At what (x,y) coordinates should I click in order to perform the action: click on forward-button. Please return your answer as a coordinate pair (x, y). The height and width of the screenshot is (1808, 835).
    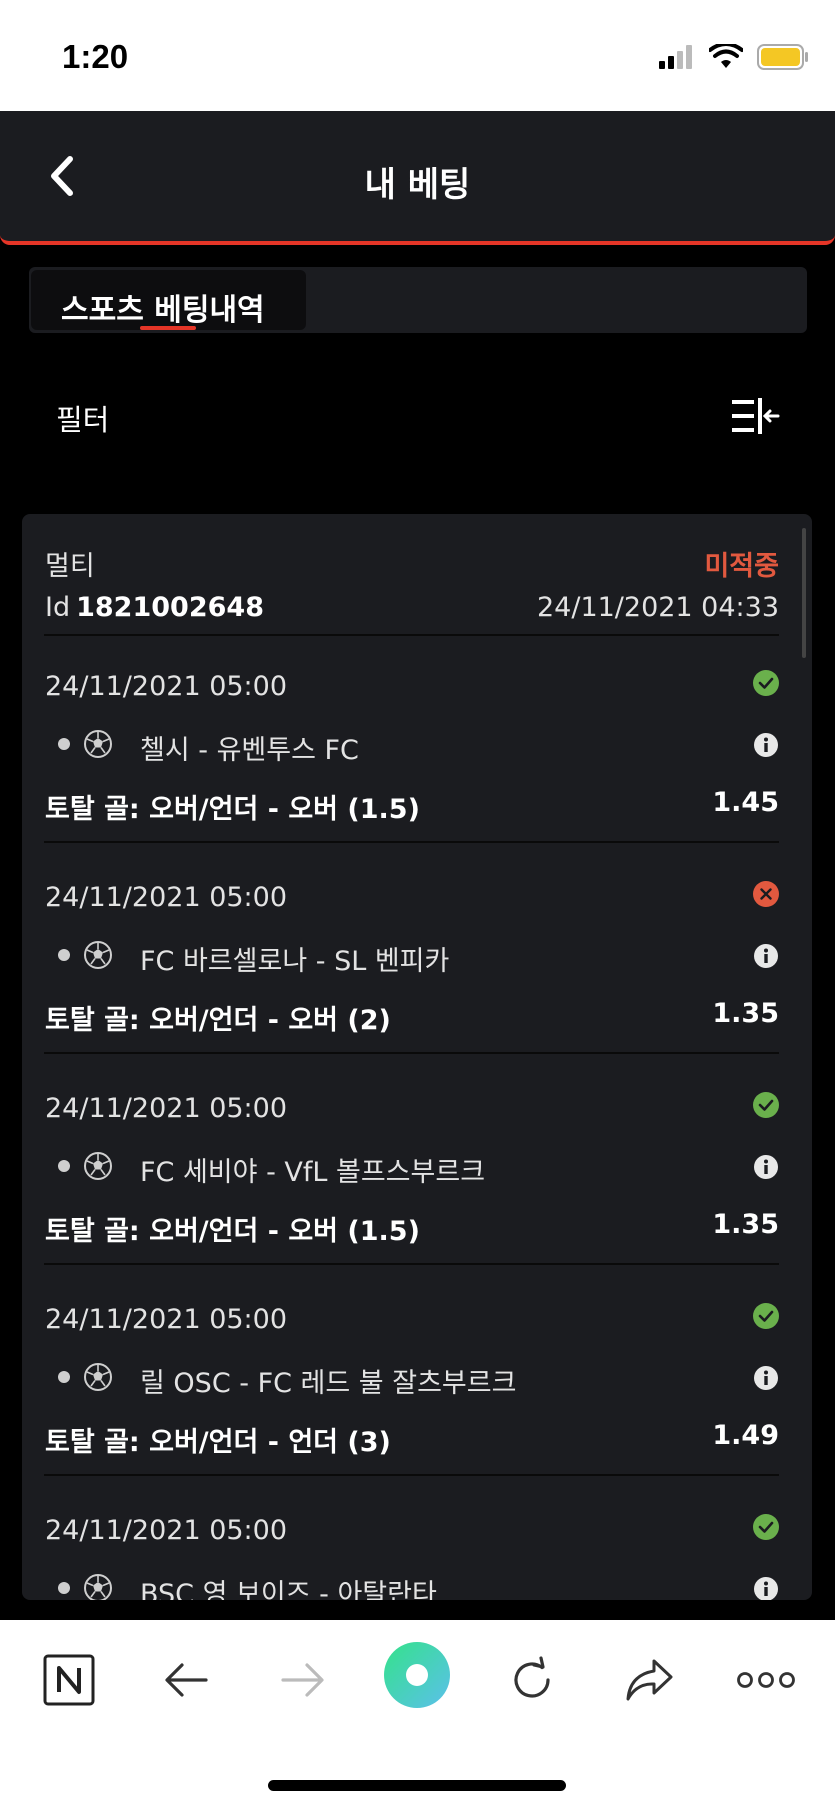
    Looking at the image, I should click on (303, 1680).